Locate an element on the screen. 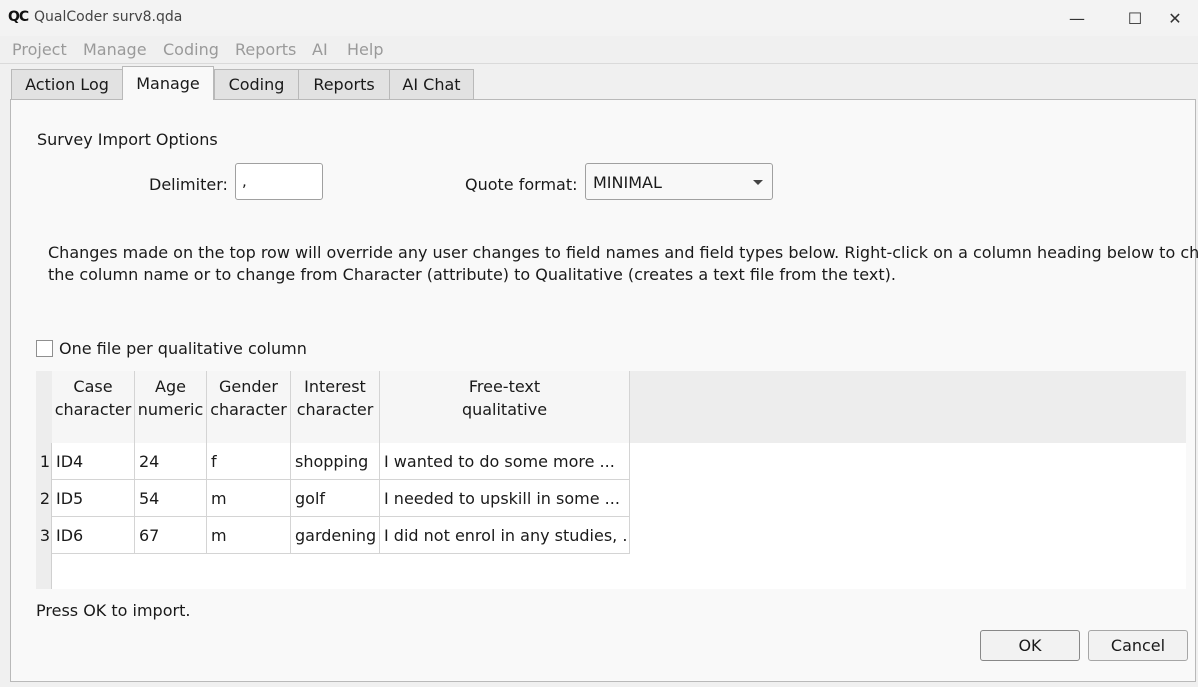  table-cell: 54 is located at coordinates (171, 498).